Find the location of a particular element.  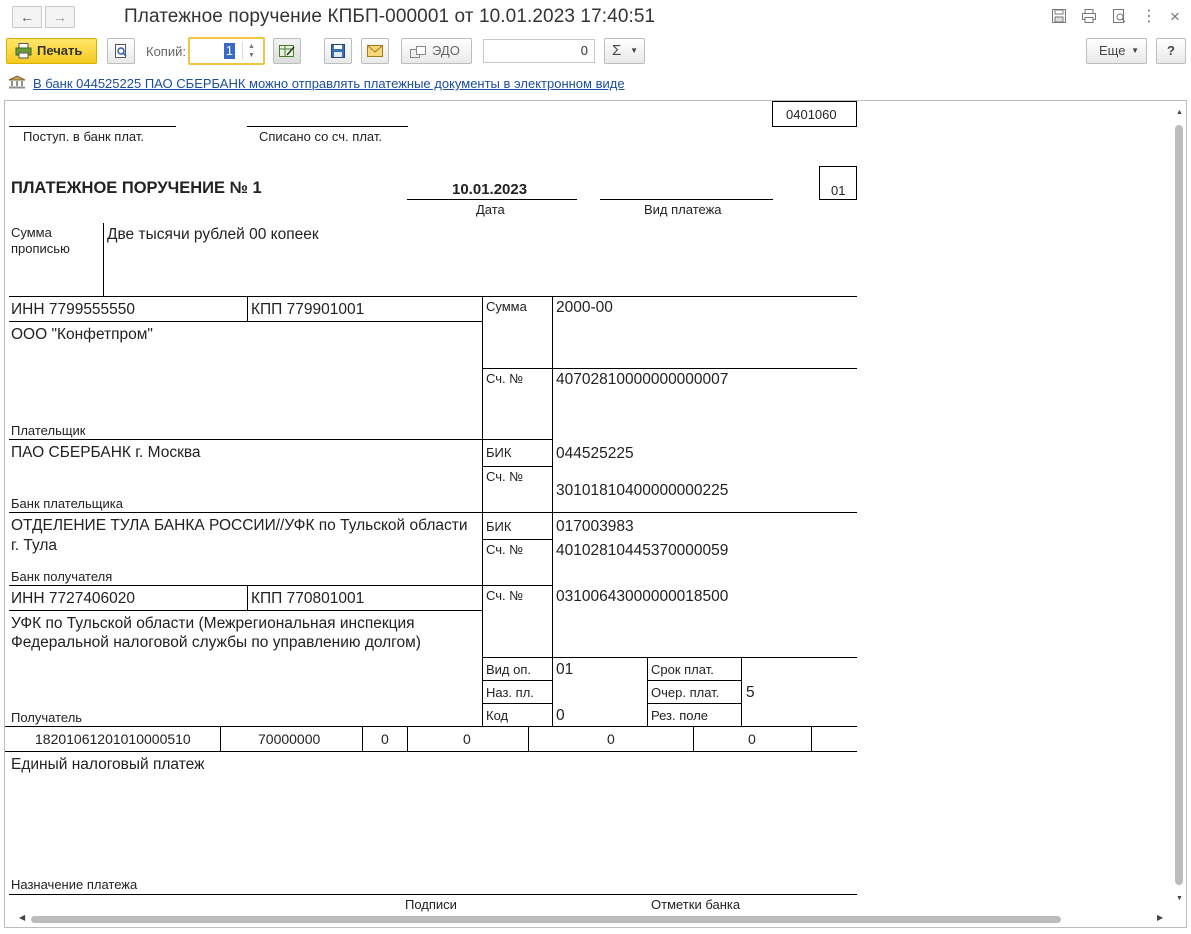

sum-words-label-1: Сумма is located at coordinates (31, 232).